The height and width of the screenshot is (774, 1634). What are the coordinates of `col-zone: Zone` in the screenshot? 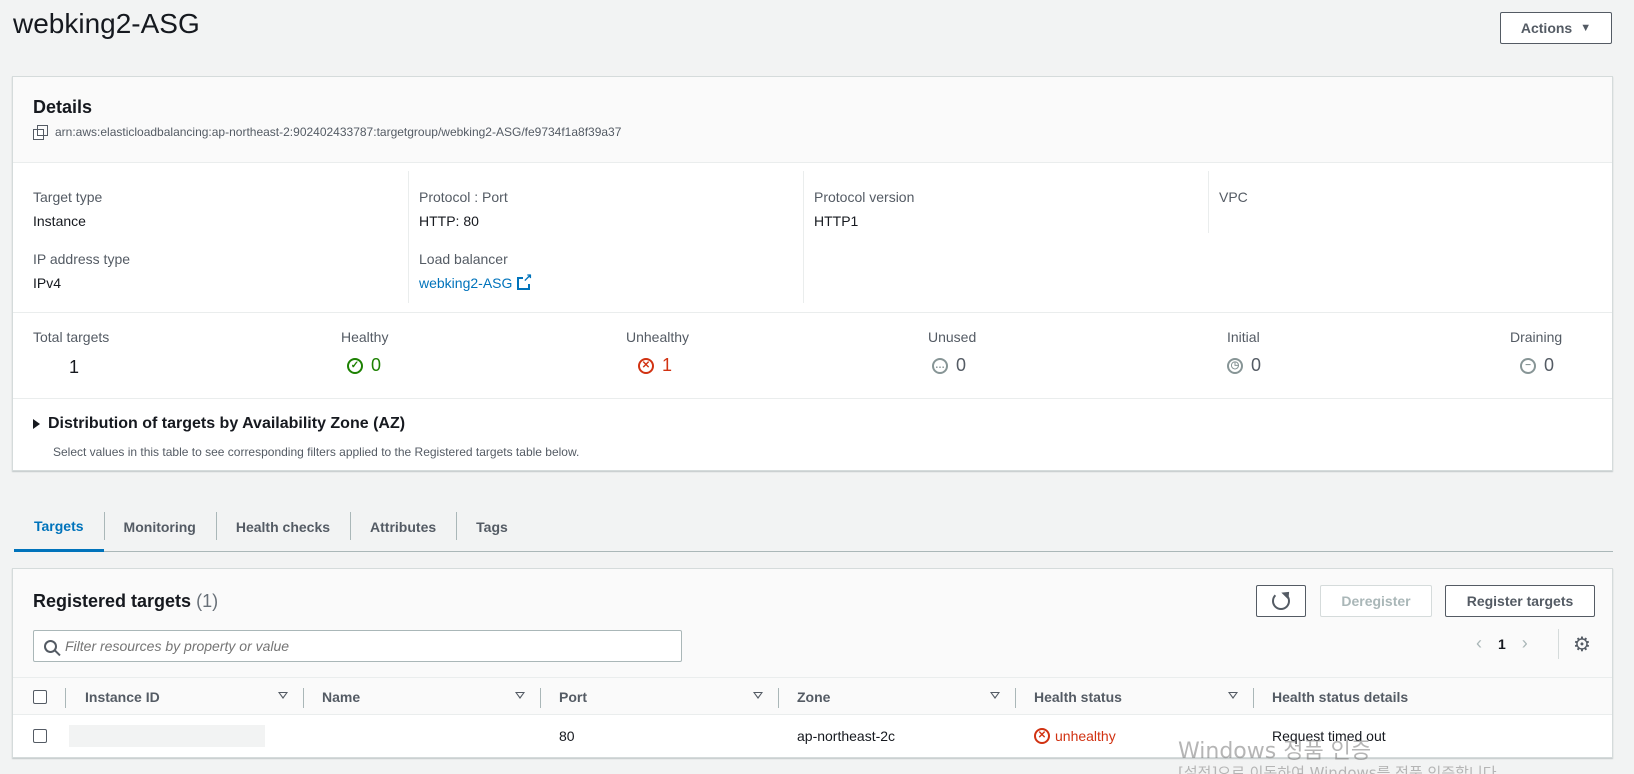 It's located at (813, 697).